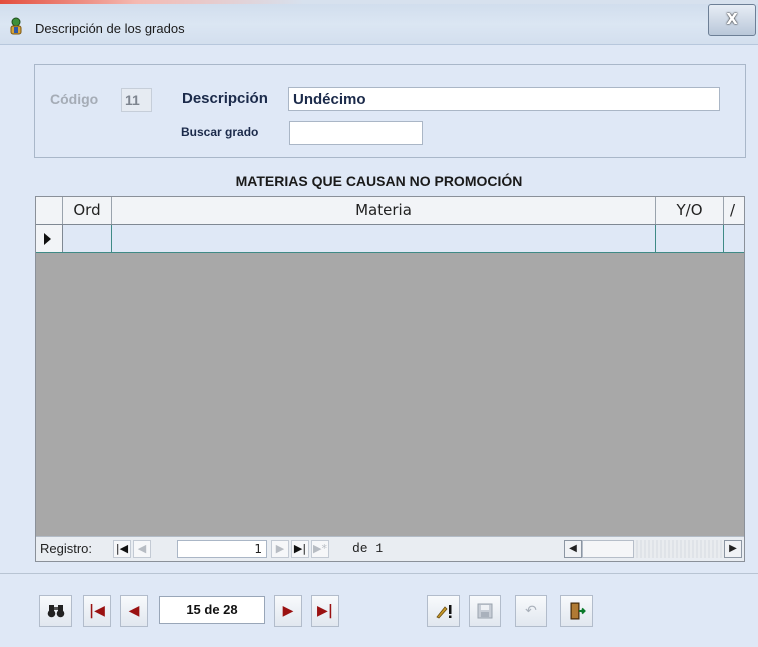 This screenshot has height=647, width=758. I want to click on footer-divider, so click(379, 573).